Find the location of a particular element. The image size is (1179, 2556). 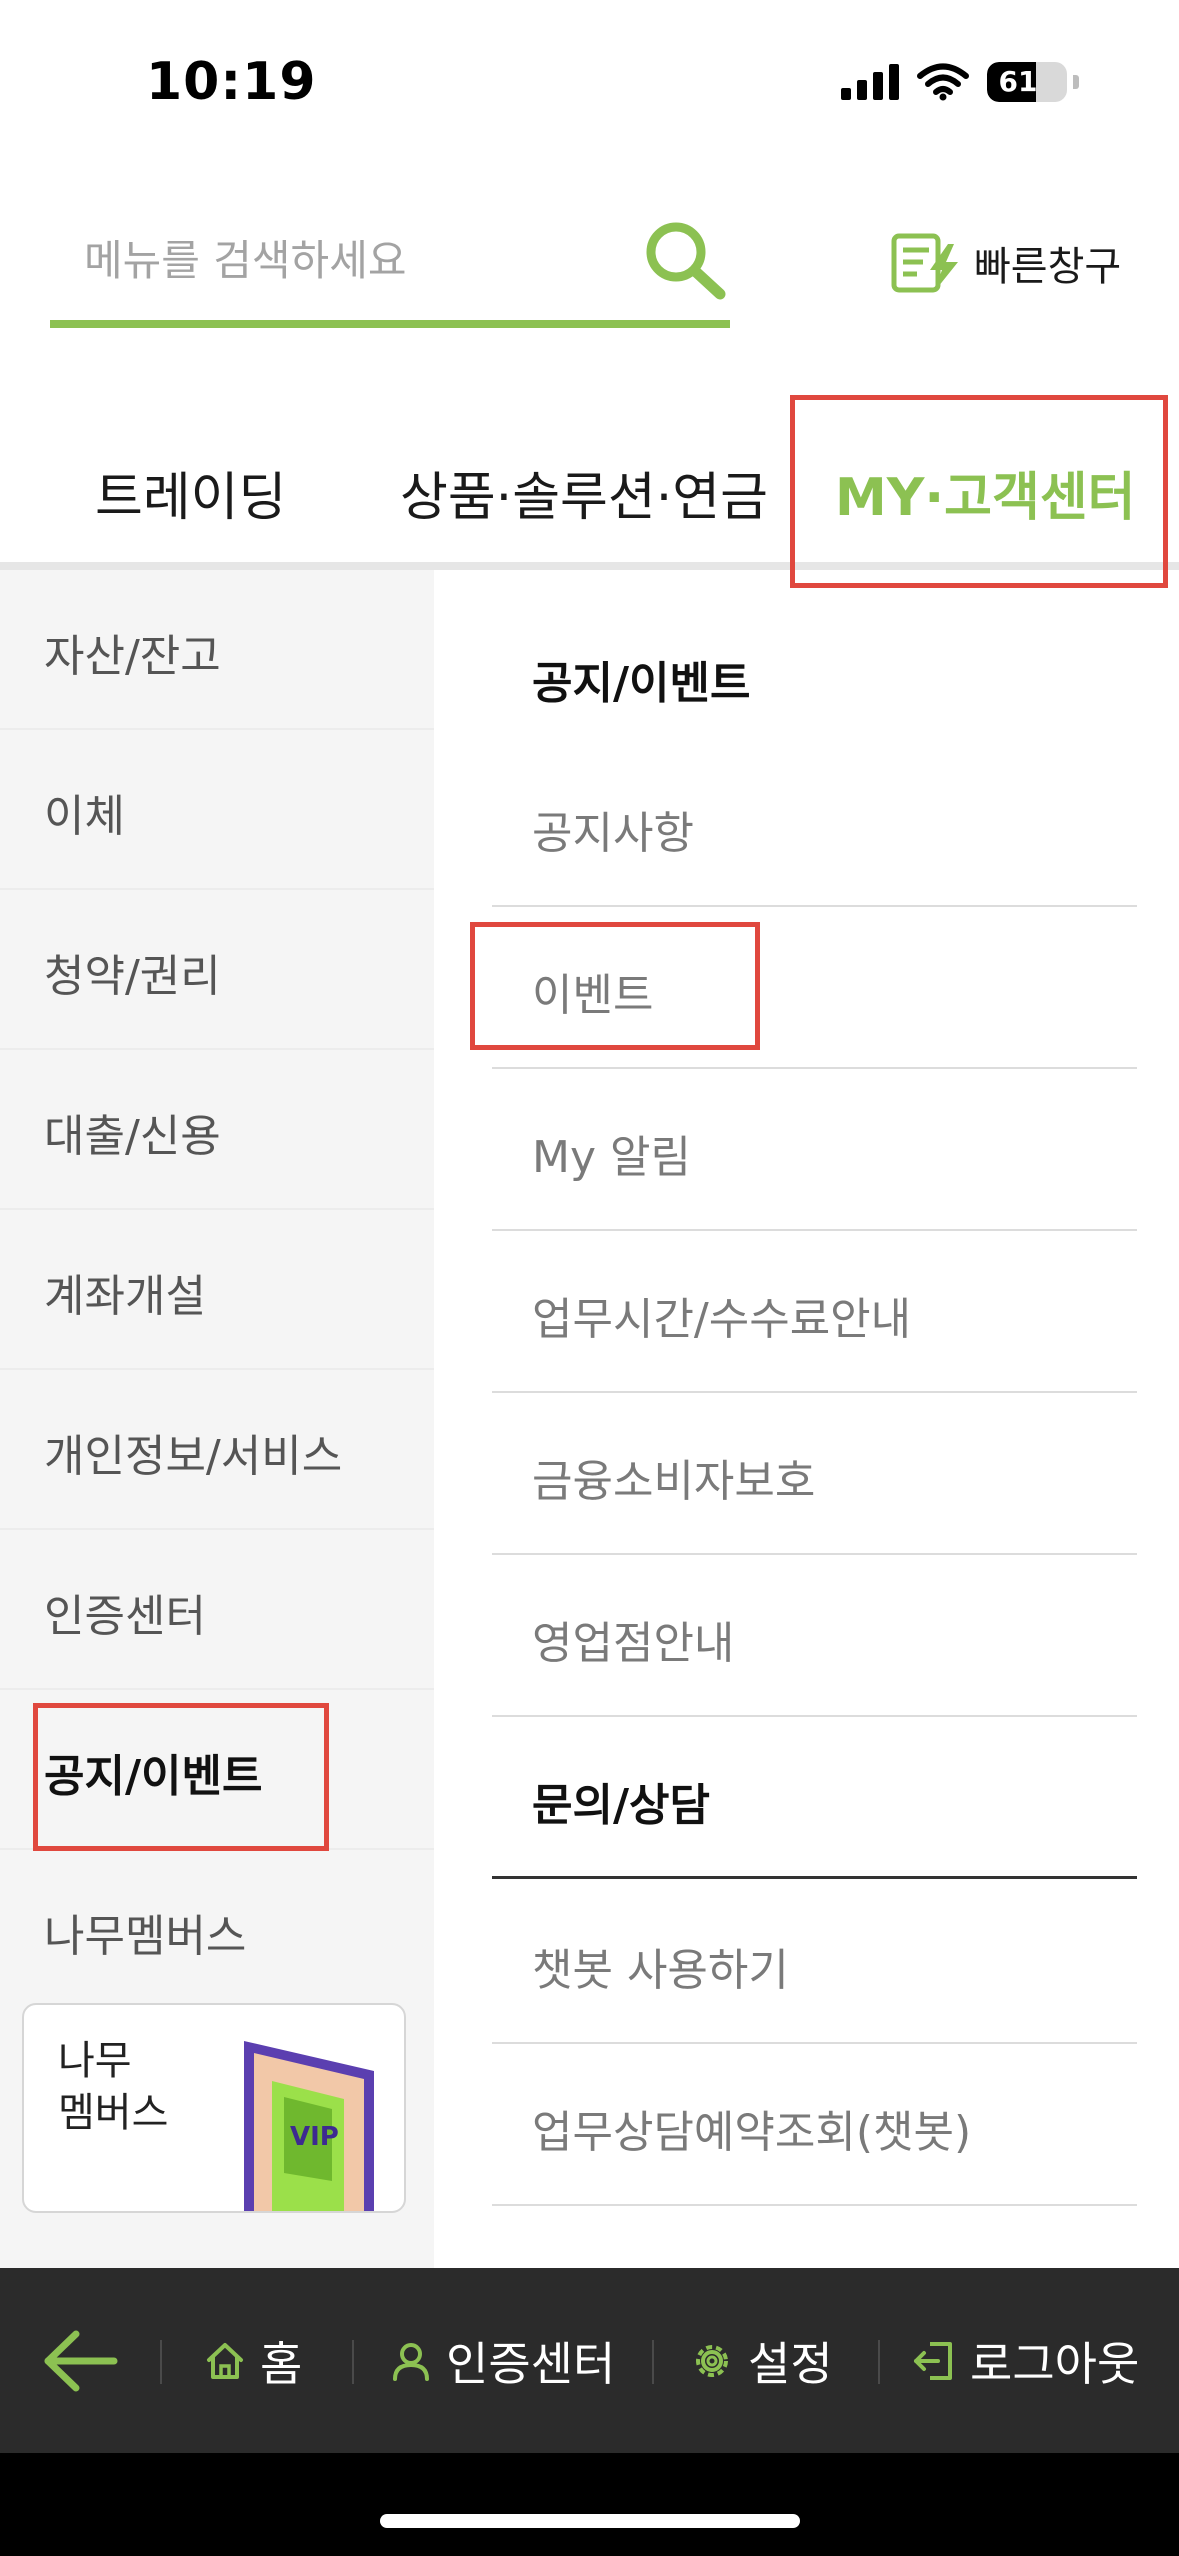

search-bar is located at coordinates (390, 264).